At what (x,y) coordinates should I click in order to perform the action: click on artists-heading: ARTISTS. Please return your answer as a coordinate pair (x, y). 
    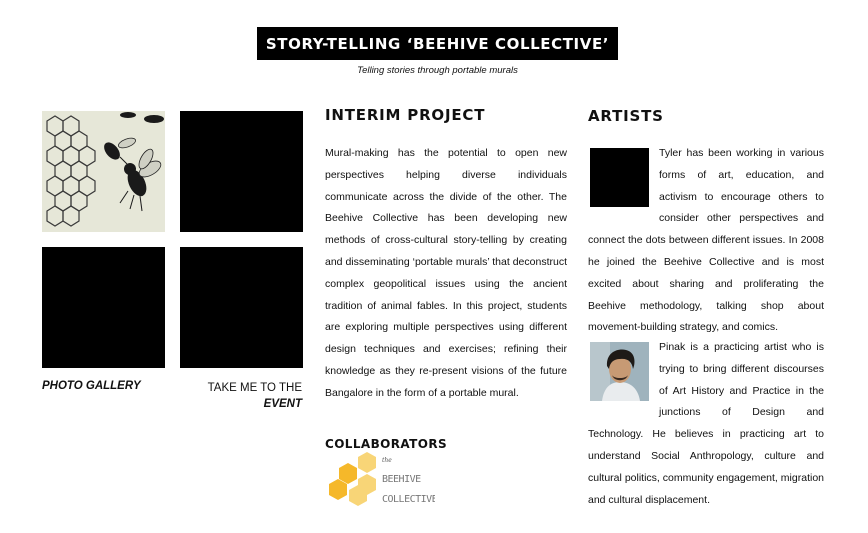
    Looking at the image, I should click on (626, 116).